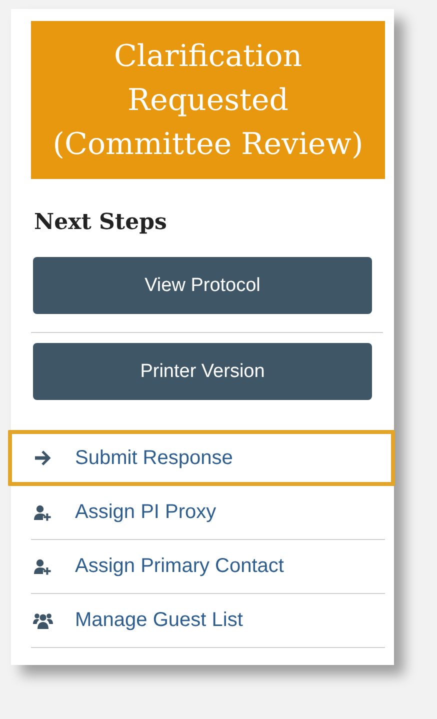 The image size is (437, 719). What do you see at coordinates (179, 566) in the screenshot?
I see `step-link: Assign Primary Contact` at bounding box center [179, 566].